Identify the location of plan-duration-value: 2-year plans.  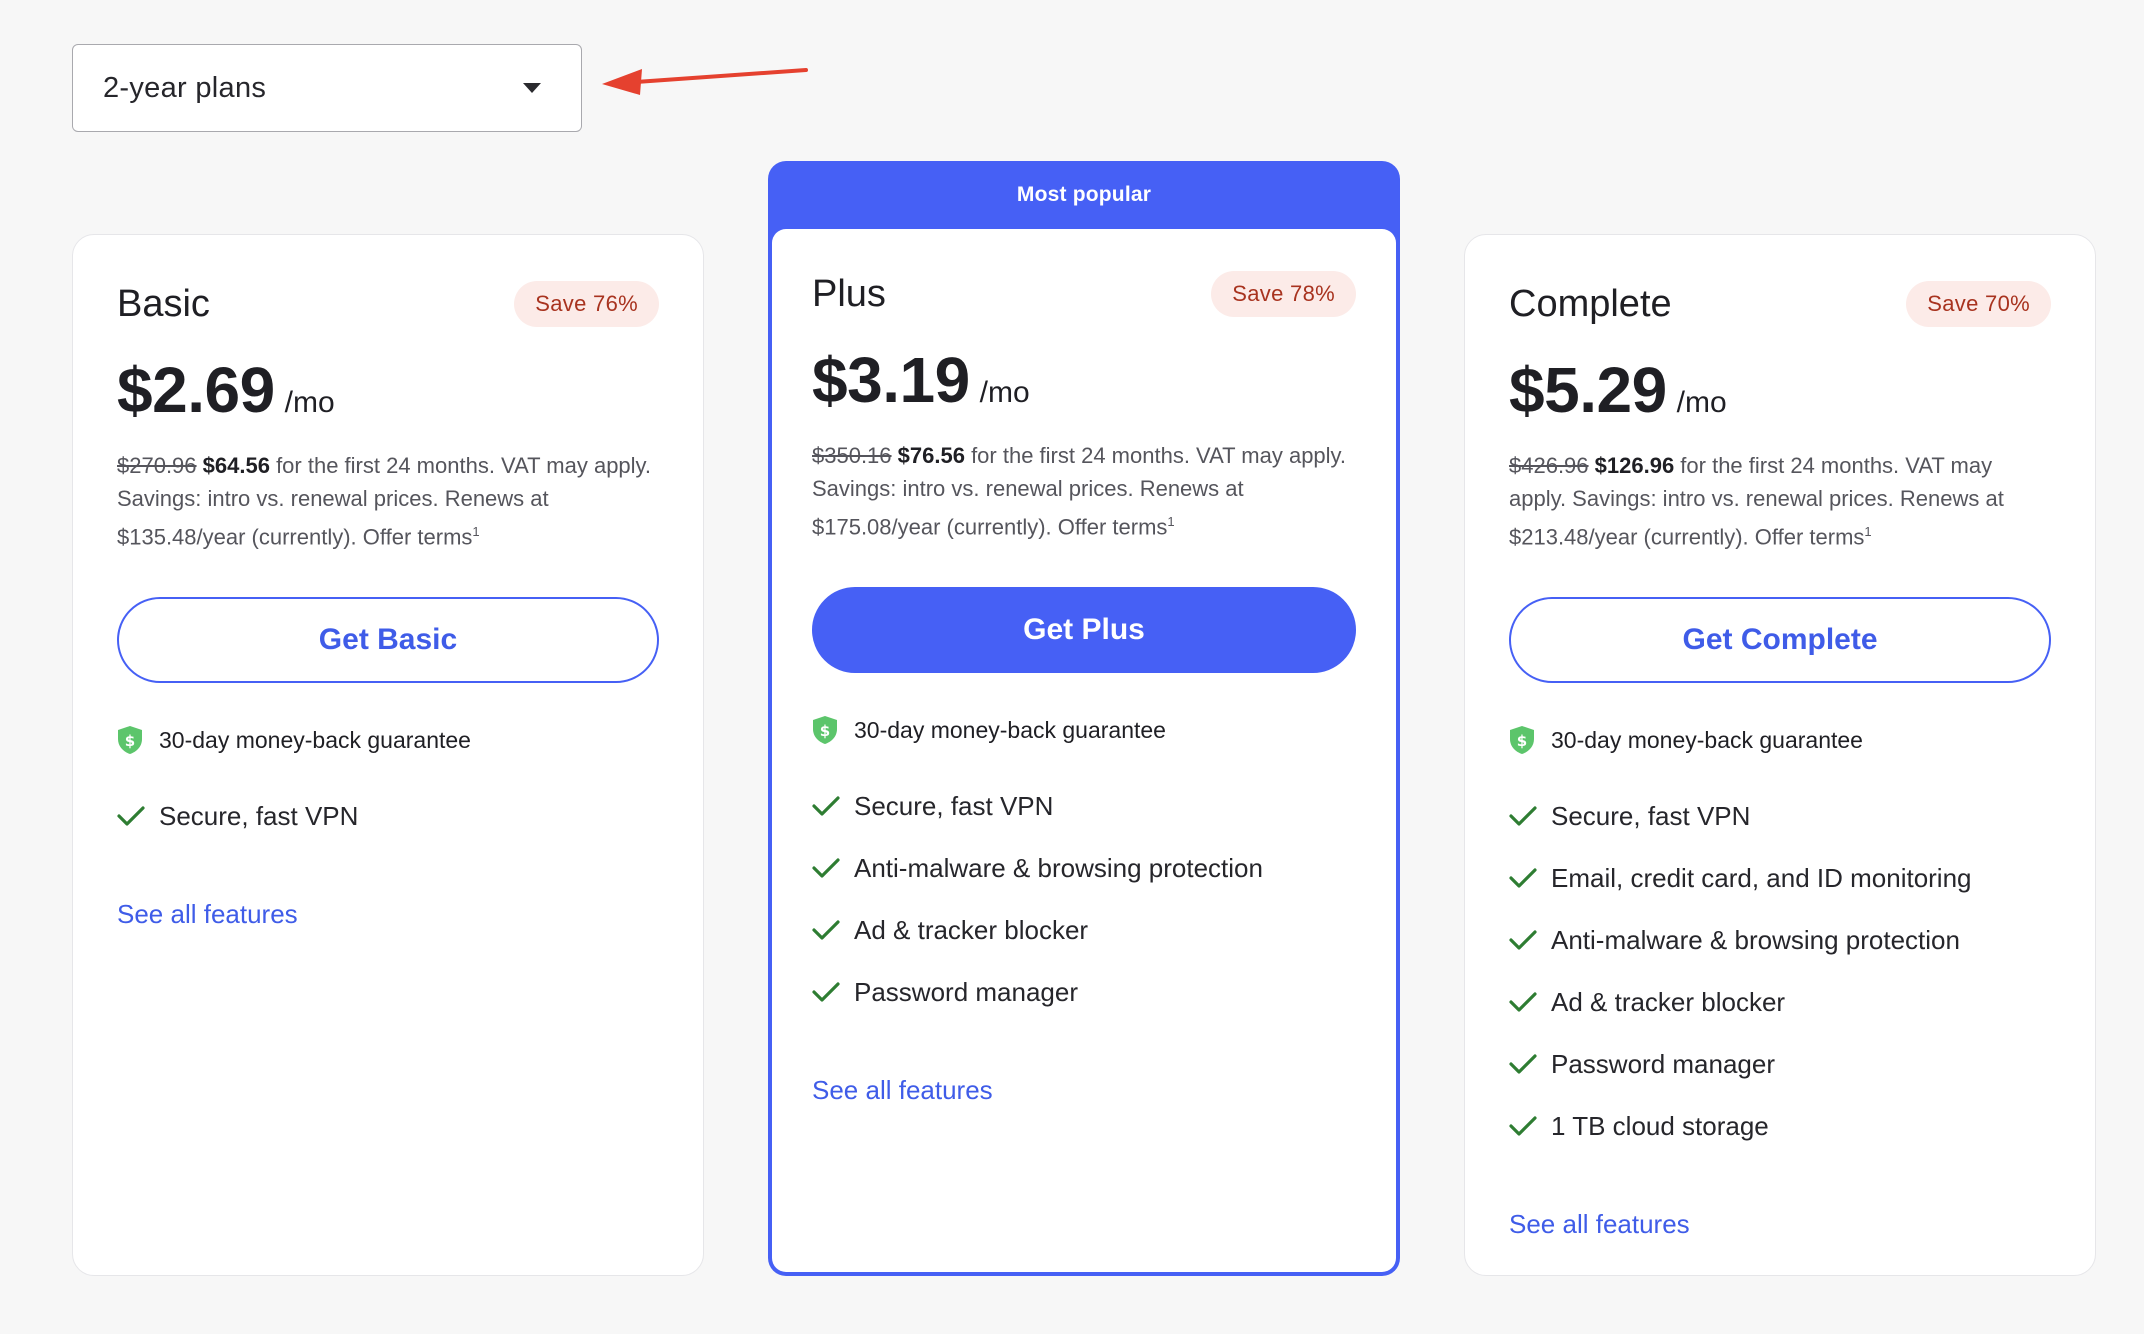
(185, 87).